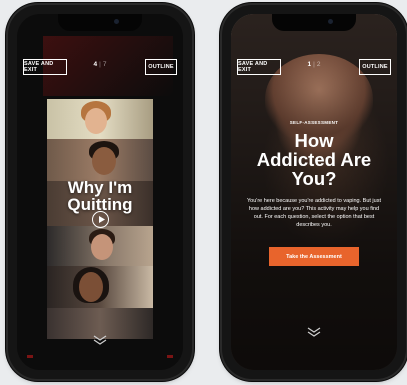 The height and width of the screenshot is (385, 407). I want to click on top-bar: SAVE AND EXIT 4 | 7 OUTLINE, so click(100, 67).